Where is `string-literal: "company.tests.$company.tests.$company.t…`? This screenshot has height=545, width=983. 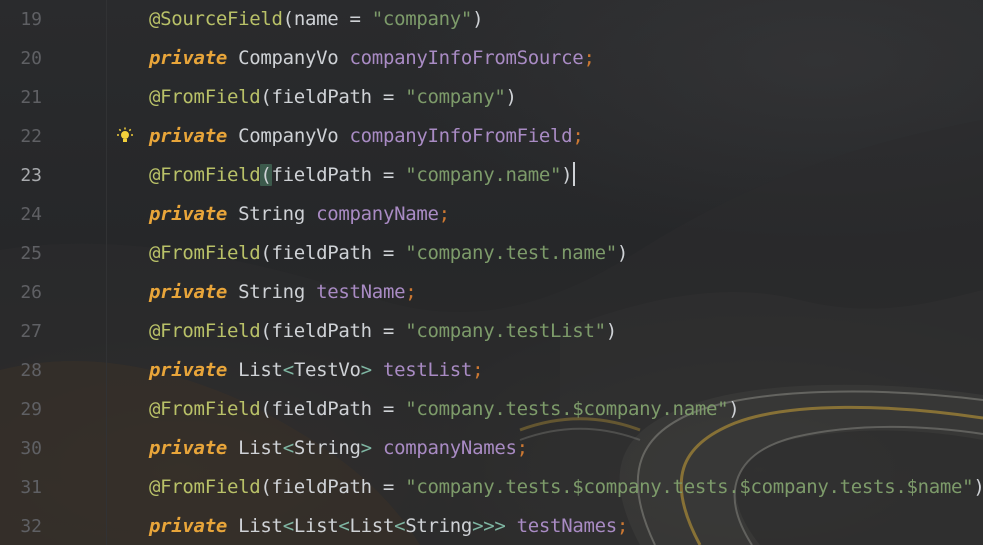 string-literal: "company.tests.$company.tests.$company.t… is located at coordinates (689, 487).